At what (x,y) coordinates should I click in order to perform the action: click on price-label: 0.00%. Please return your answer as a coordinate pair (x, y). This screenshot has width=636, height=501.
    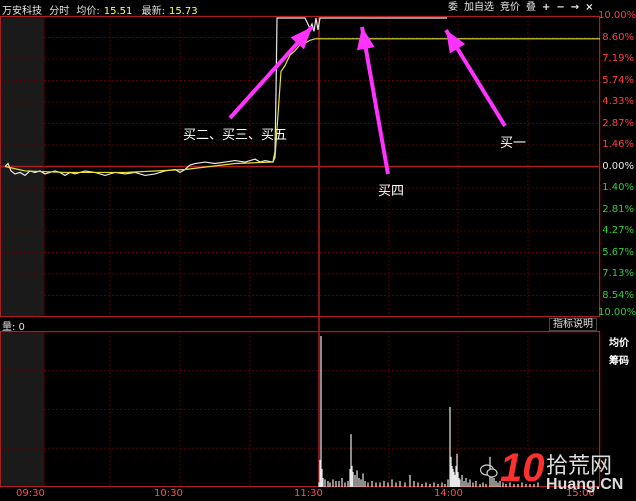
    Looking at the image, I should click on (618, 166).